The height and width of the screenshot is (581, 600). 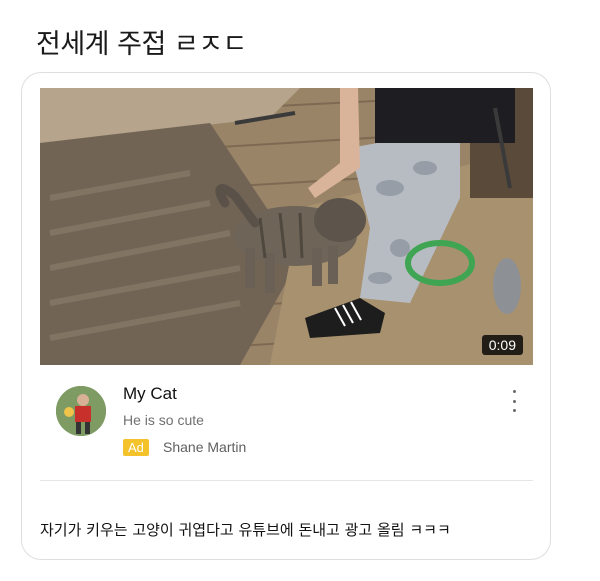 What do you see at coordinates (141, 44) in the screenshot?
I see `post-title: 전세계 주접 ㄹㅈㄷ` at bounding box center [141, 44].